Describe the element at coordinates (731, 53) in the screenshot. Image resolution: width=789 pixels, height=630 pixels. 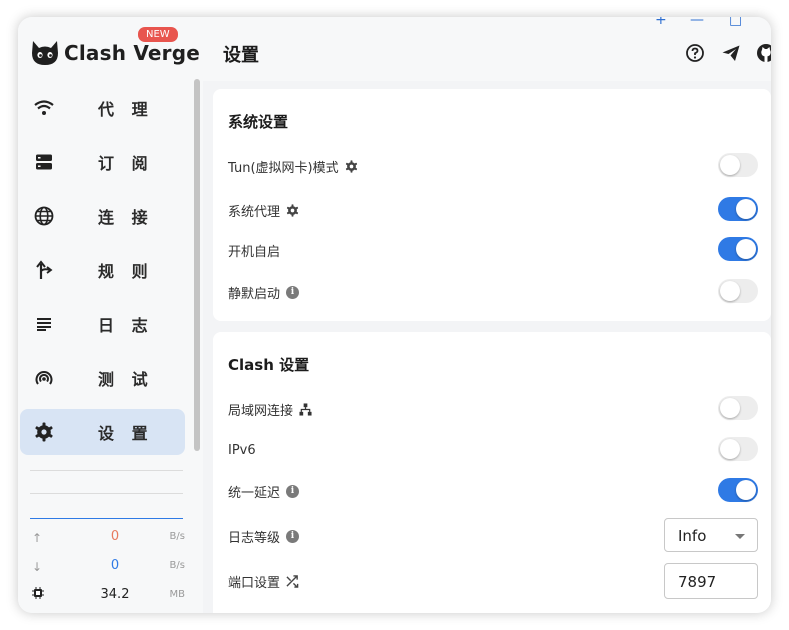
I see `telegram-icon` at that location.